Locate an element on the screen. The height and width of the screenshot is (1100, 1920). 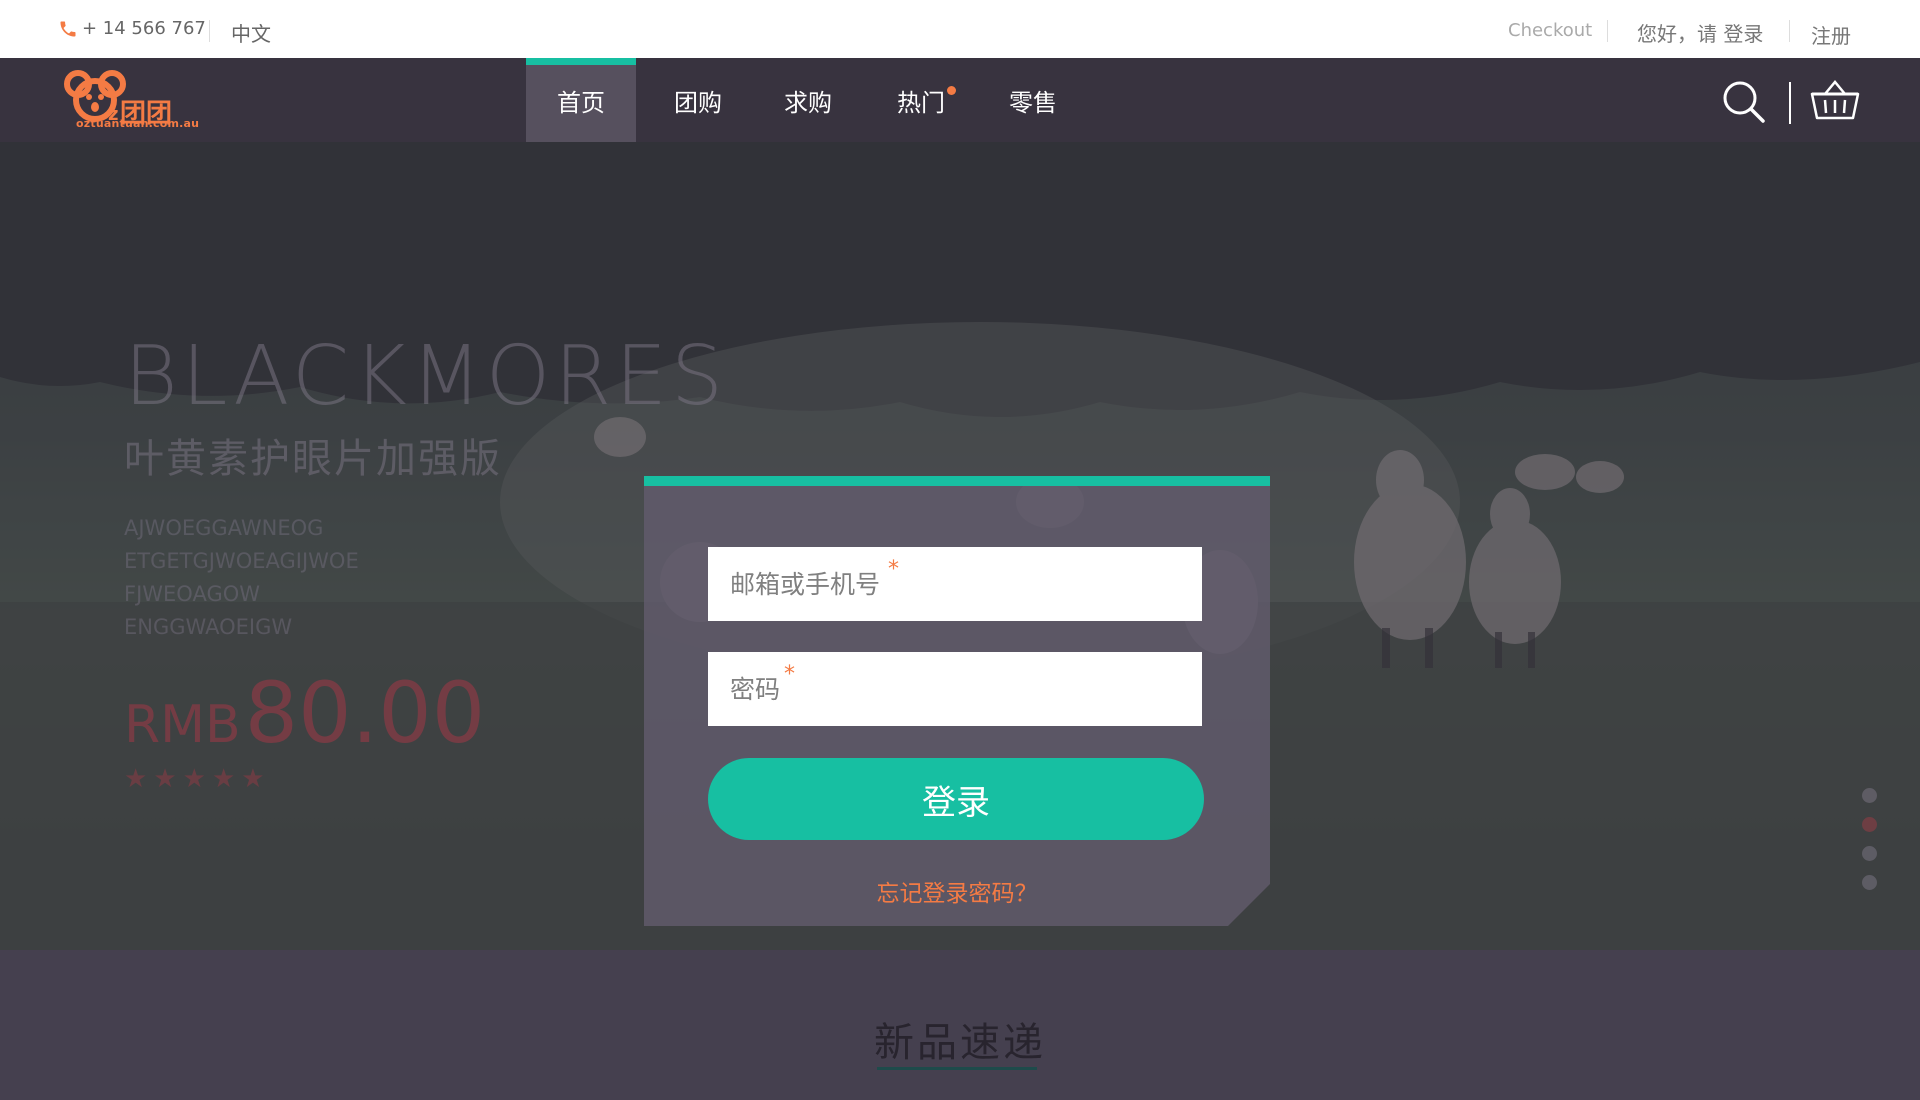
promo-line: FJWEOAGOW is located at coordinates (192, 594).